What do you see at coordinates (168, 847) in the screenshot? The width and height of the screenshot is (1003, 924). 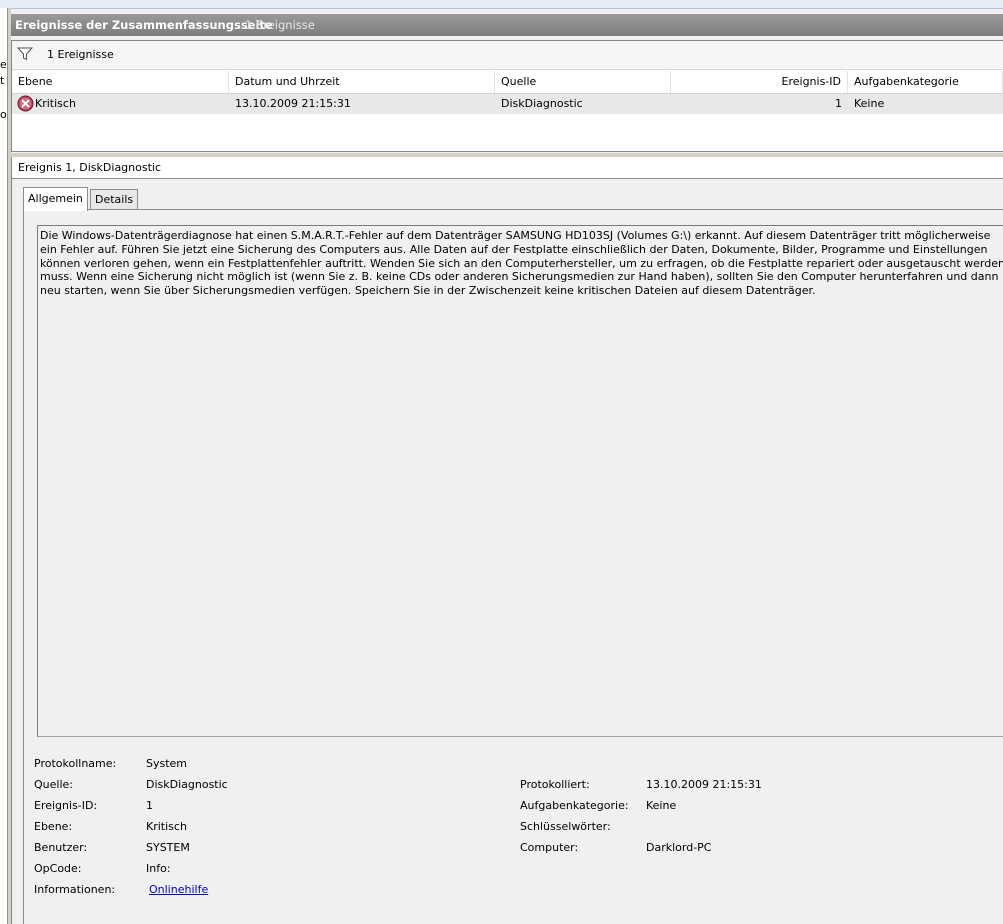 I see `benutzer-value: SYSTEM` at bounding box center [168, 847].